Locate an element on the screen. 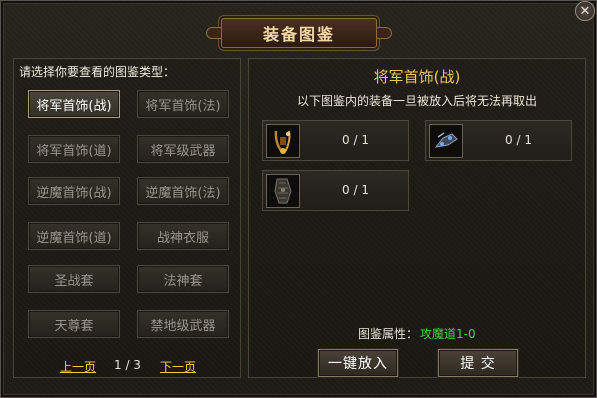 This screenshot has height=398, width=597. ring-glove-icon is located at coordinates (283, 191).